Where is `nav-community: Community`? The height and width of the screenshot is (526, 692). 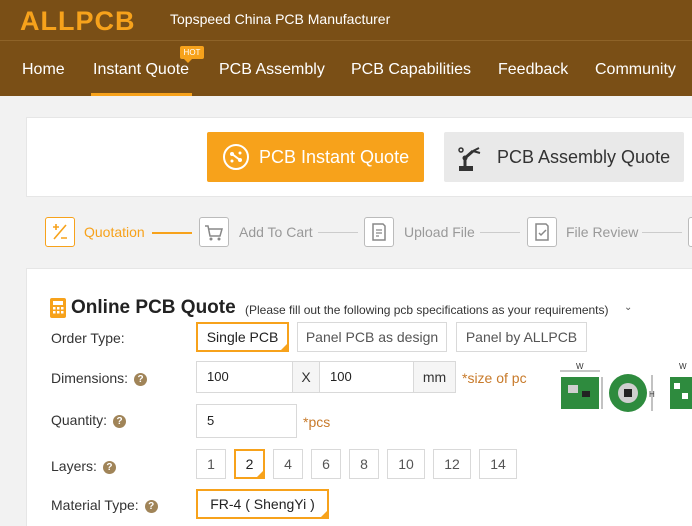 nav-community: Community is located at coordinates (635, 70).